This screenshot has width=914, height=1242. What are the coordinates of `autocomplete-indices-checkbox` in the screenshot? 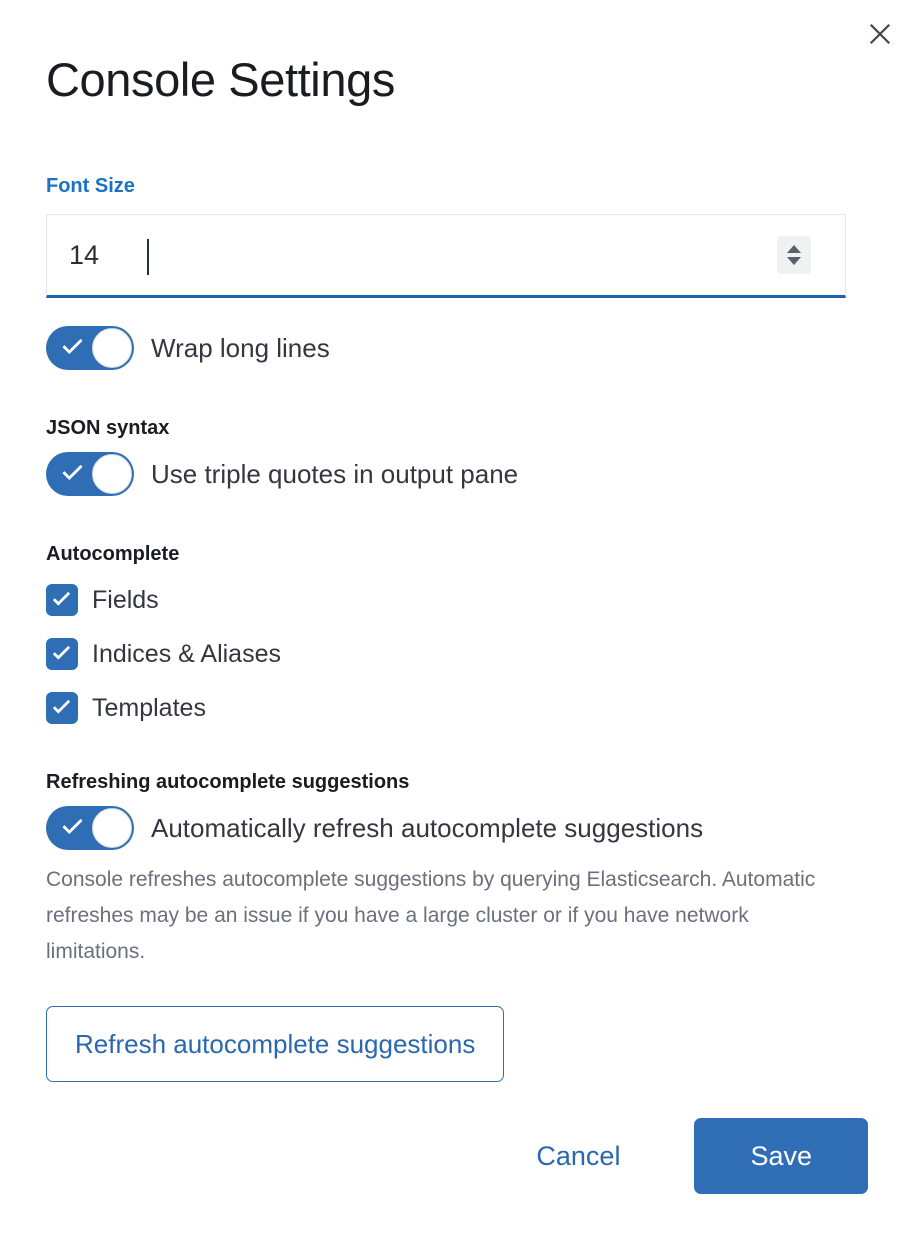 It's located at (62, 654).